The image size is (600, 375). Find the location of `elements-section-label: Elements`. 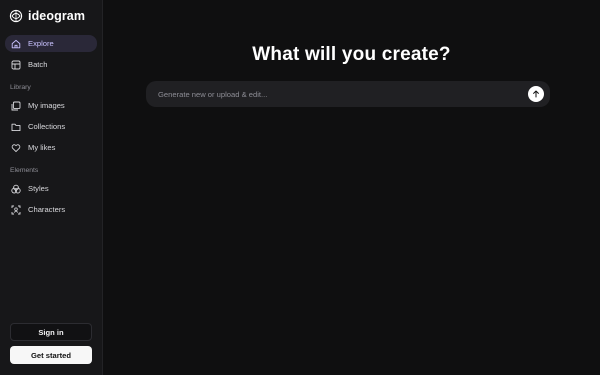

elements-section-label: Elements is located at coordinates (24, 170).